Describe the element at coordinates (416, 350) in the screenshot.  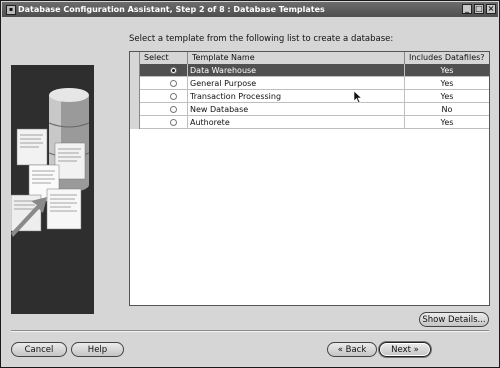
I see `next-arrow-icon: »` at that location.